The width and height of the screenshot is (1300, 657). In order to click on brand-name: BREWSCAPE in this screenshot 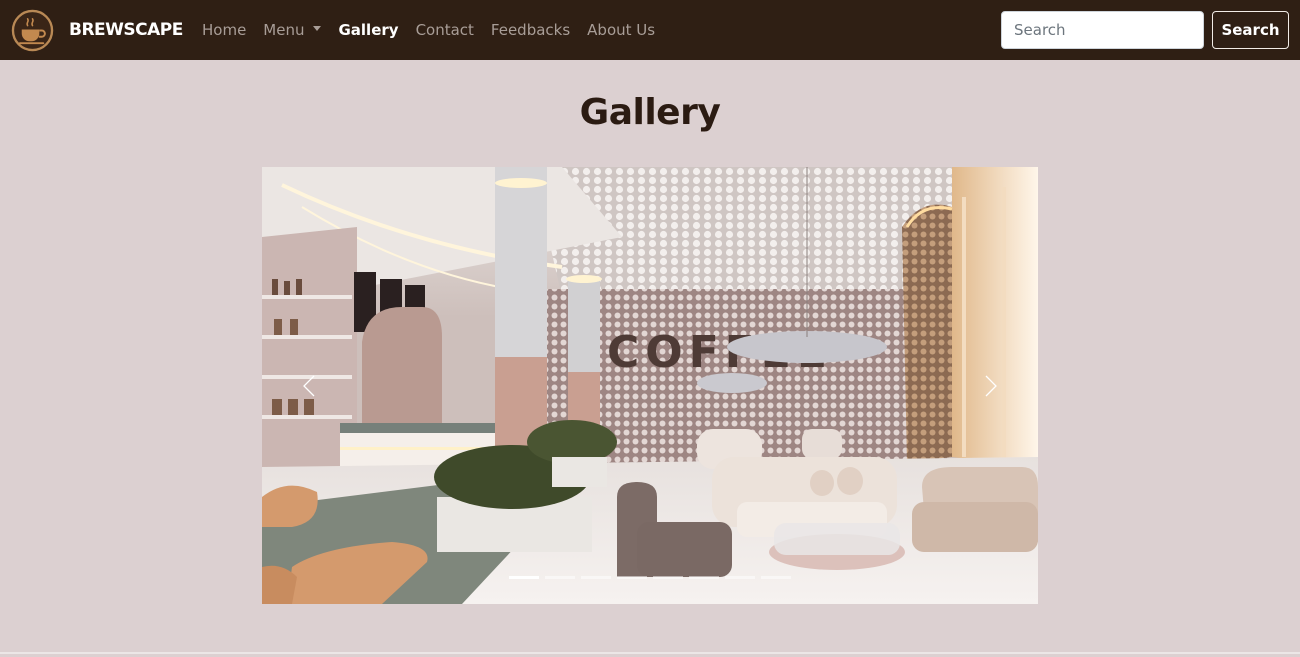, I will do `click(126, 30)`.